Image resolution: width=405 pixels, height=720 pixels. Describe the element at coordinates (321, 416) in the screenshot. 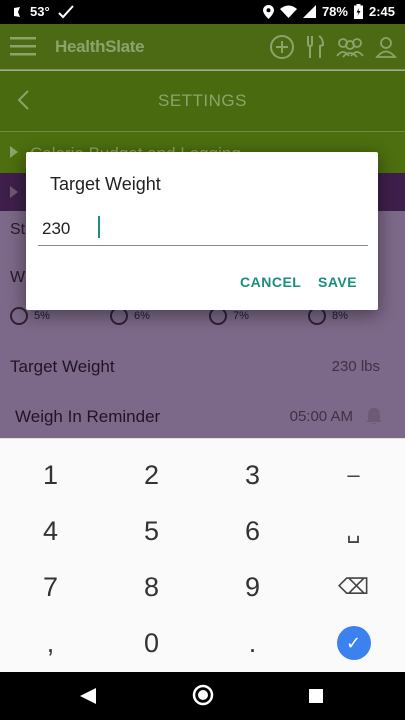

I see `reminder-time: 05:00 AM` at that location.